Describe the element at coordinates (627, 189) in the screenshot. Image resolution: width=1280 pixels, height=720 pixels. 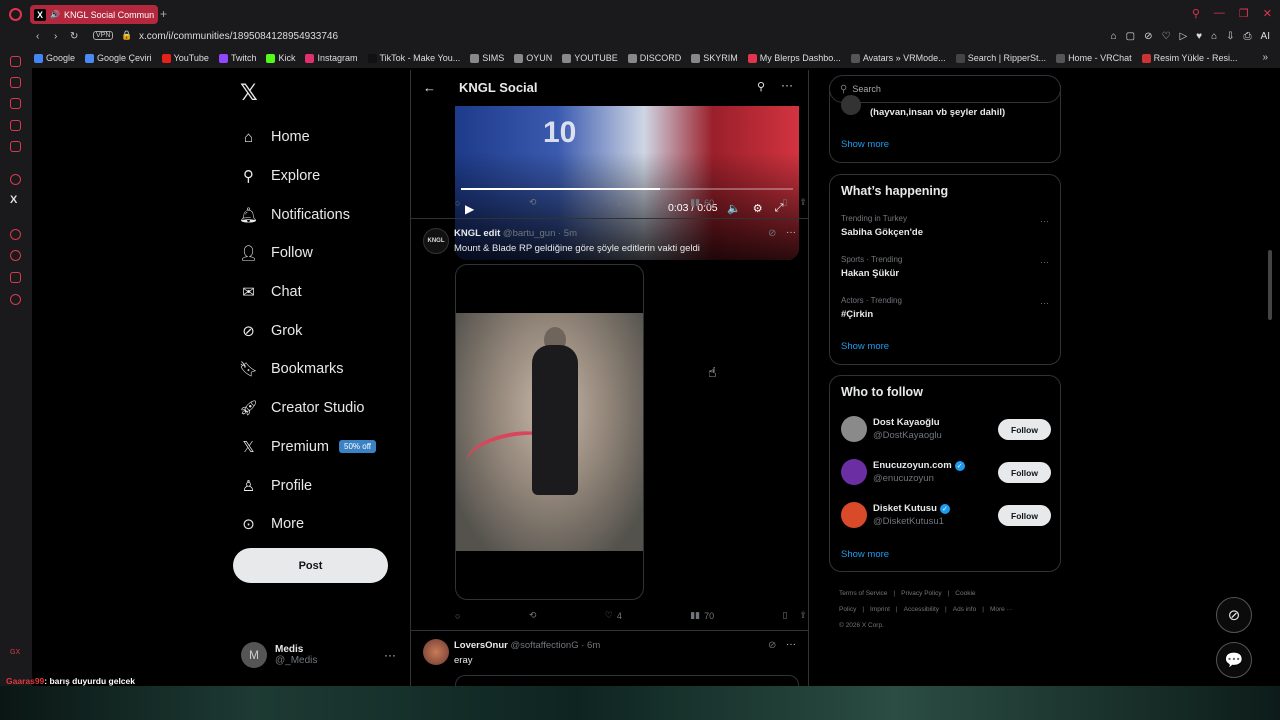
I see `video-progress-bar` at that location.